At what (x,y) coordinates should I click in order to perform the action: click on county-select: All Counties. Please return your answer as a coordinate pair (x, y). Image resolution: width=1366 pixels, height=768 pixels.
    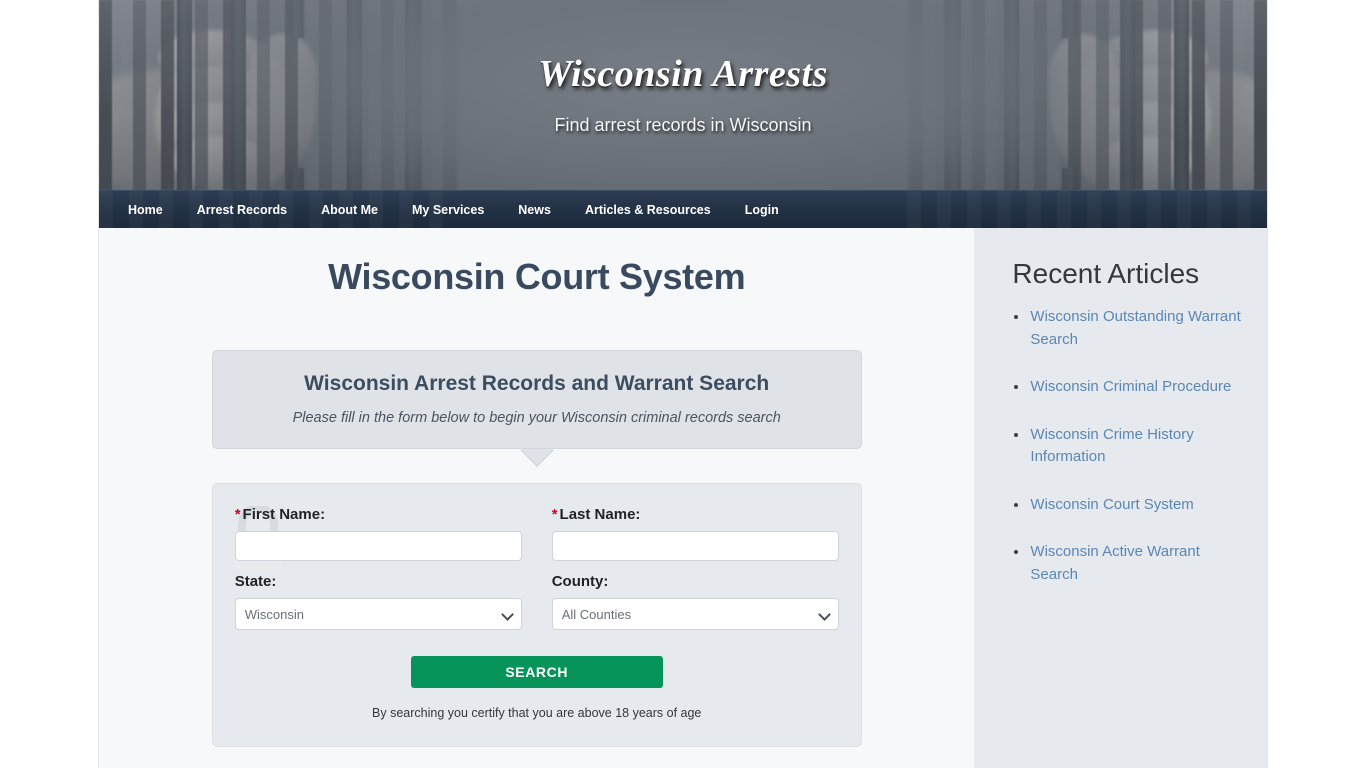
    Looking at the image, I should click on (695, 614).